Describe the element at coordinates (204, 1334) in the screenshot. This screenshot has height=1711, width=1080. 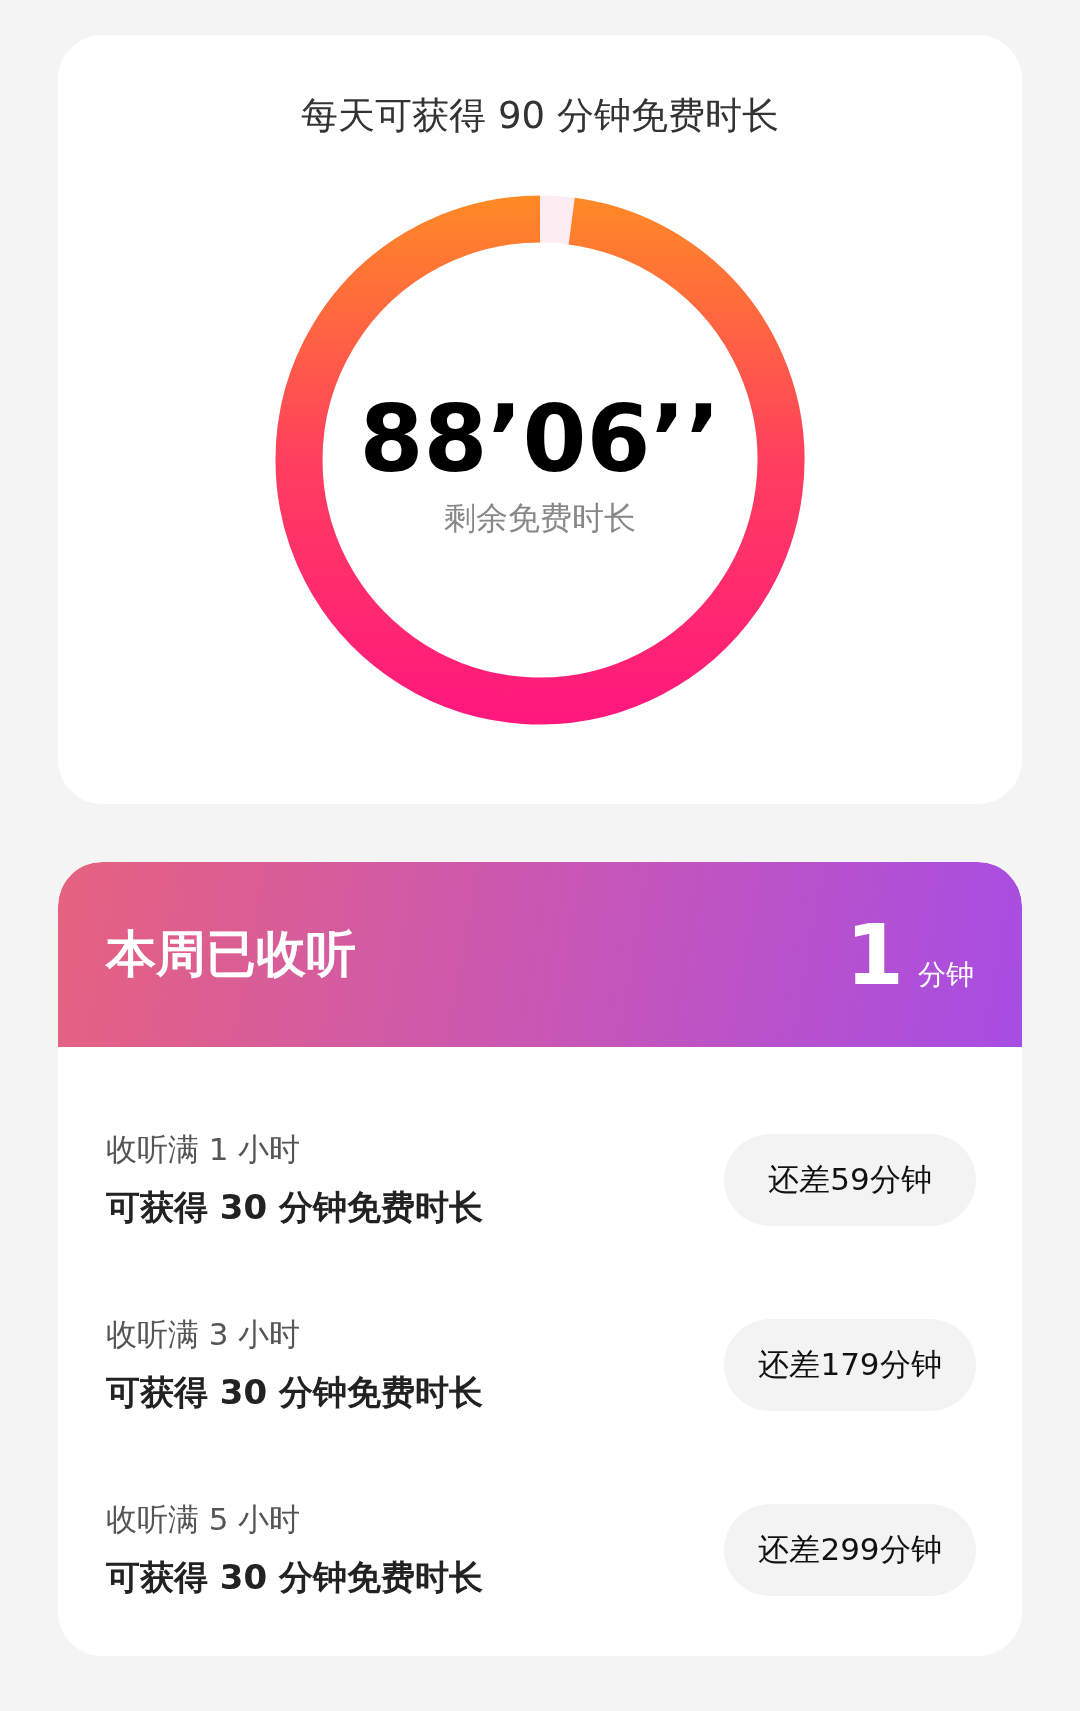
I see `reward-condition: 收听满 3 小时` at that location.